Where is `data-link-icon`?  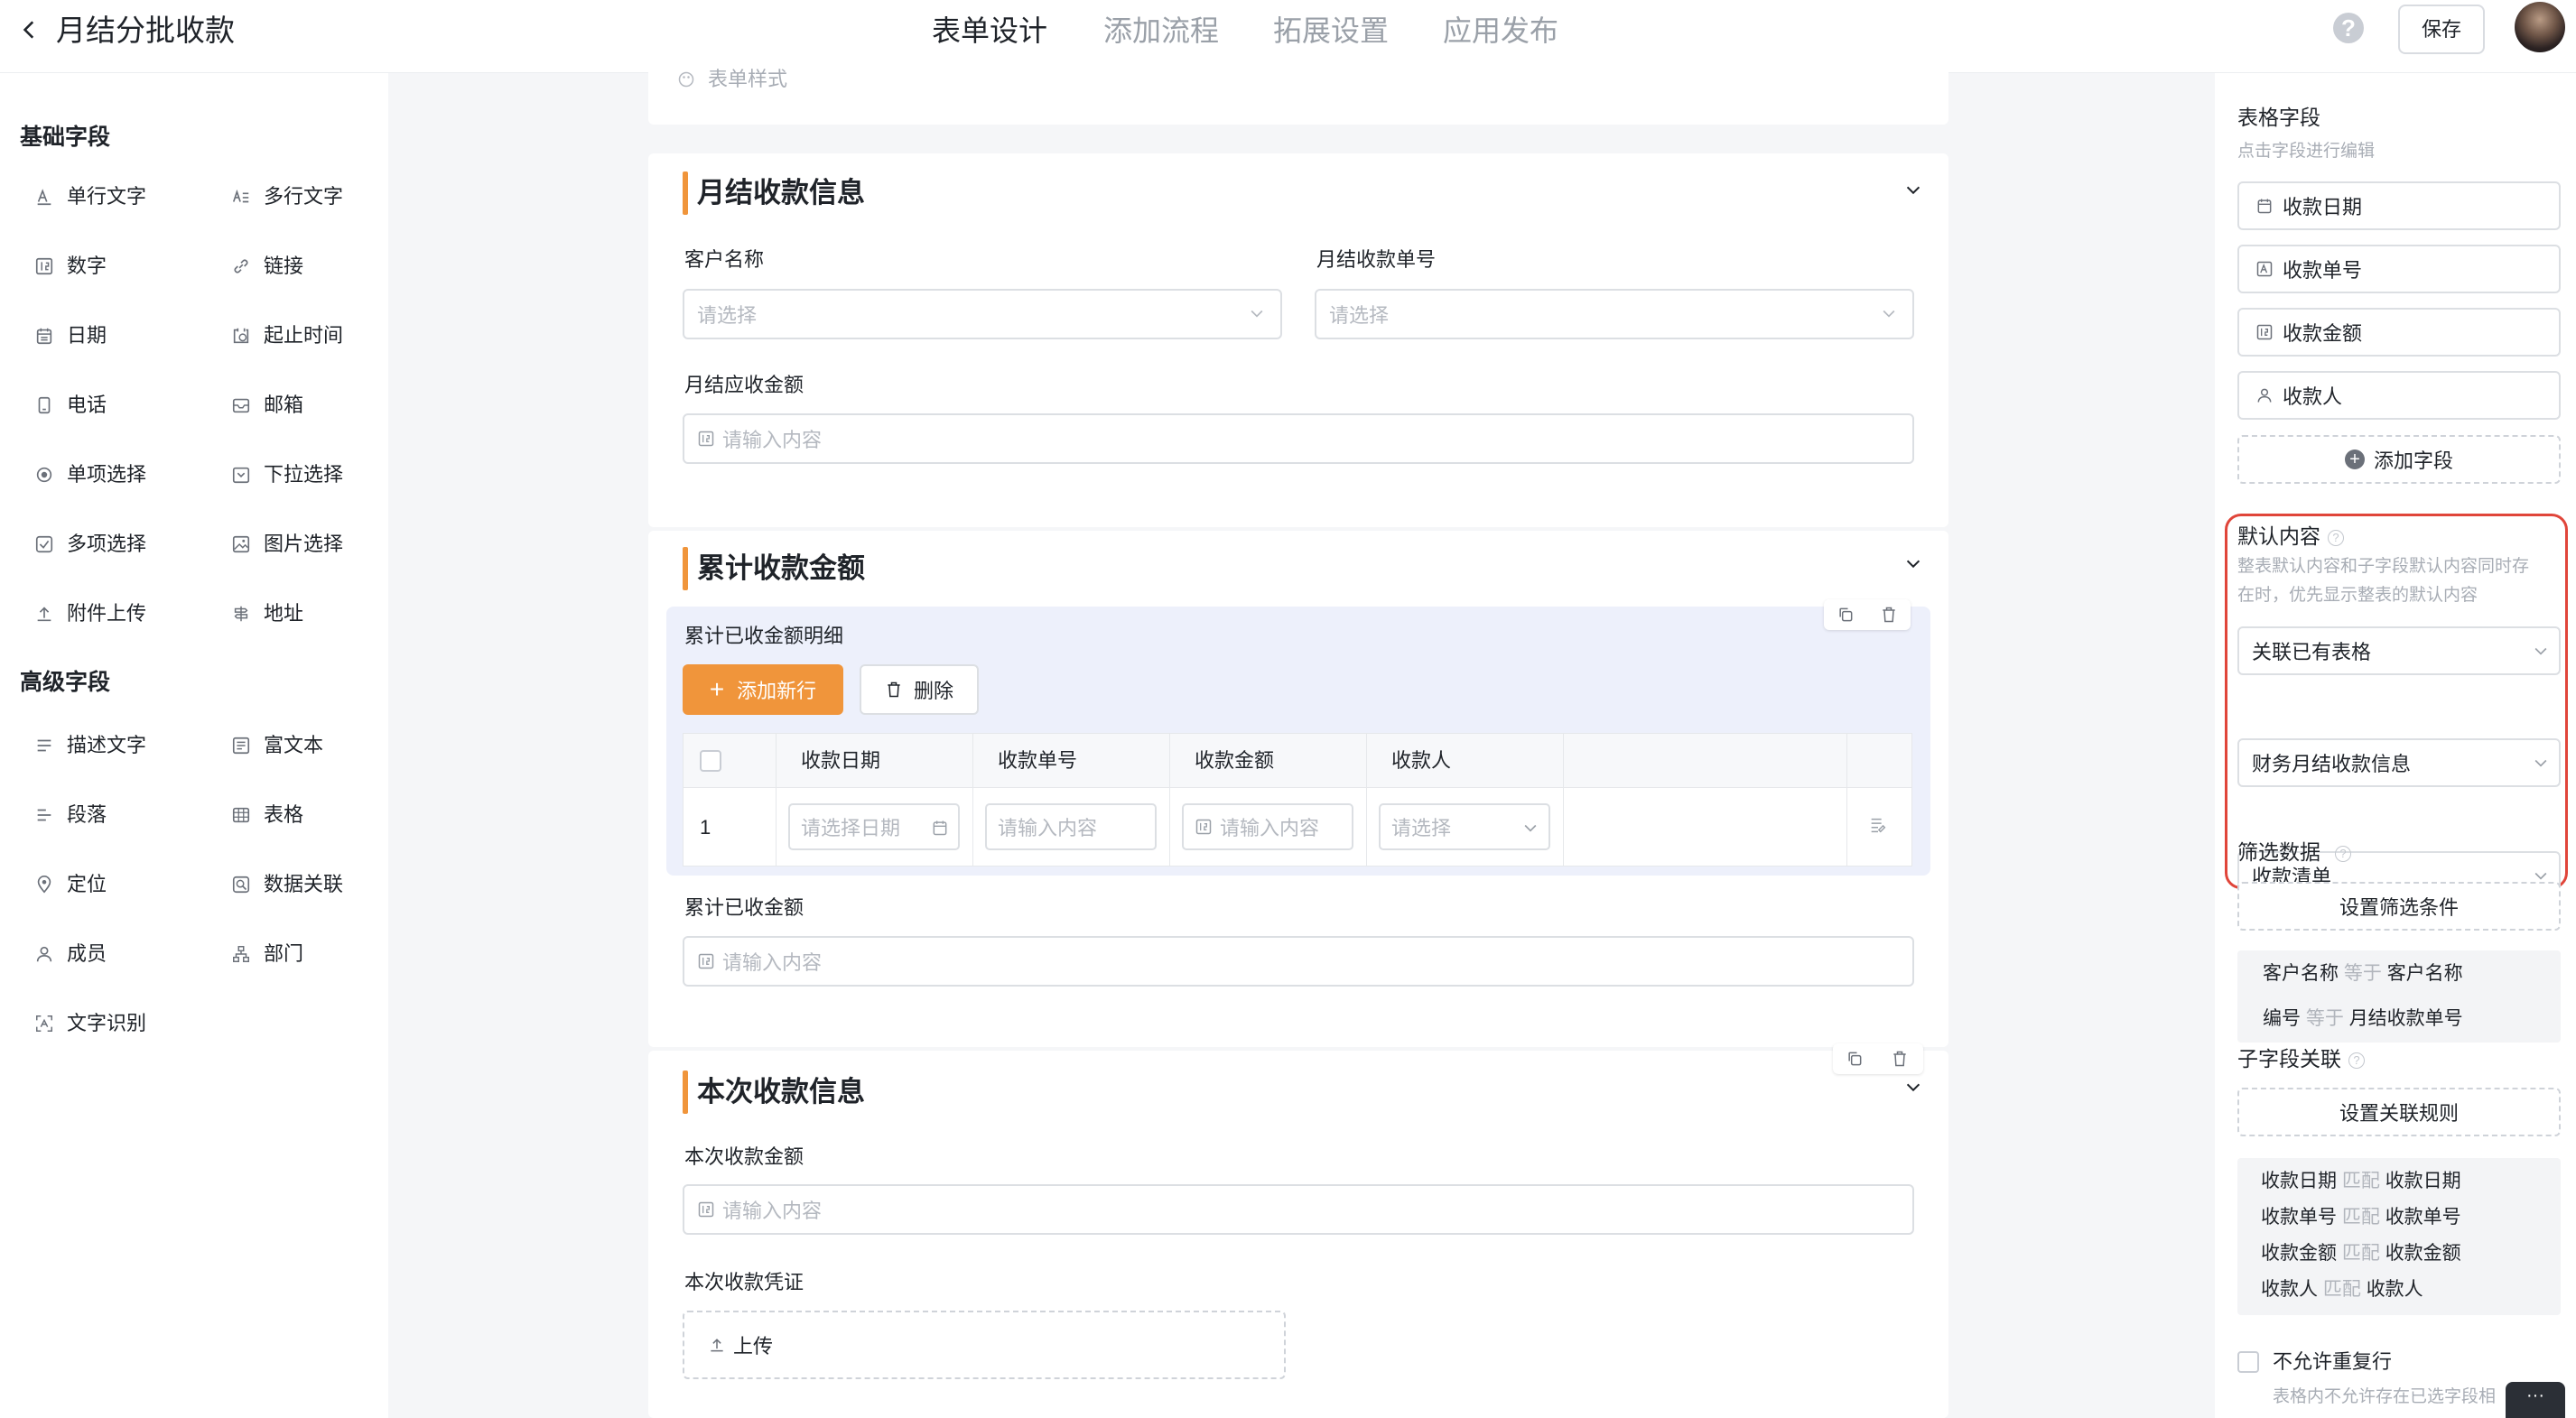 data-link-icon is located at coordinates (241, 885).